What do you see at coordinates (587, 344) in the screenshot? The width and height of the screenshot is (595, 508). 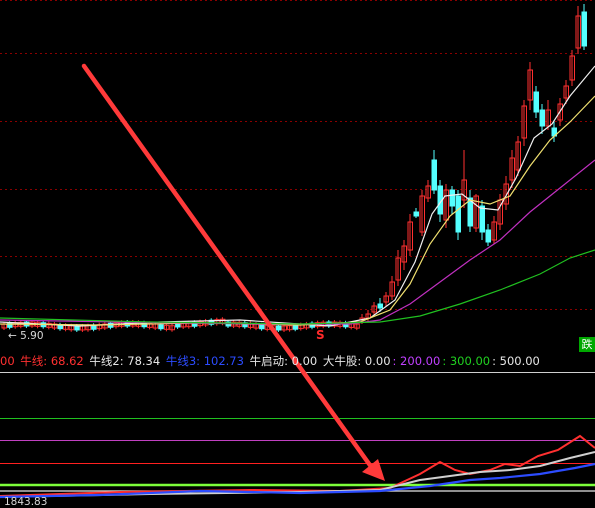 I see `fall-tag: 跌` at bounding box center [587, 344].